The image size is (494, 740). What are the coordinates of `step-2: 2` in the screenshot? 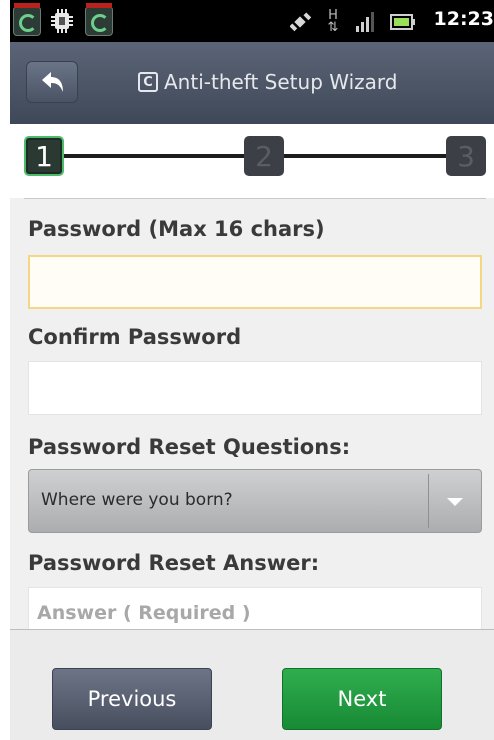 It's located at (264, 156).